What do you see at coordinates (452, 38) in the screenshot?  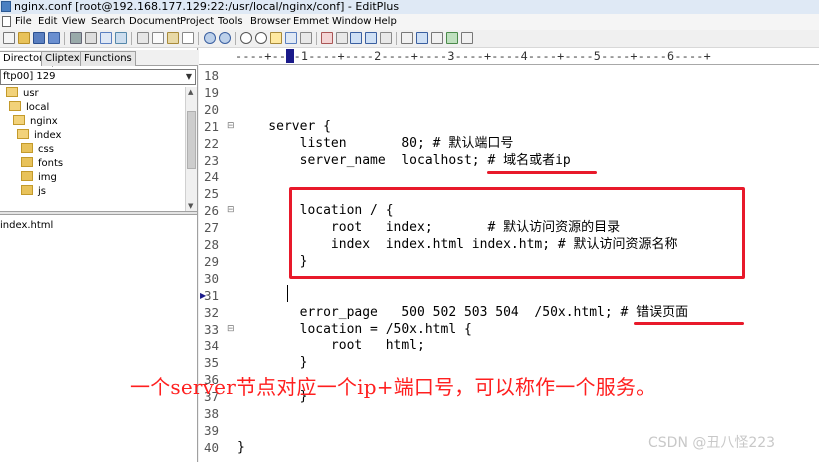 I see `view-in-browser-icon` at bounding box center [452, 38].